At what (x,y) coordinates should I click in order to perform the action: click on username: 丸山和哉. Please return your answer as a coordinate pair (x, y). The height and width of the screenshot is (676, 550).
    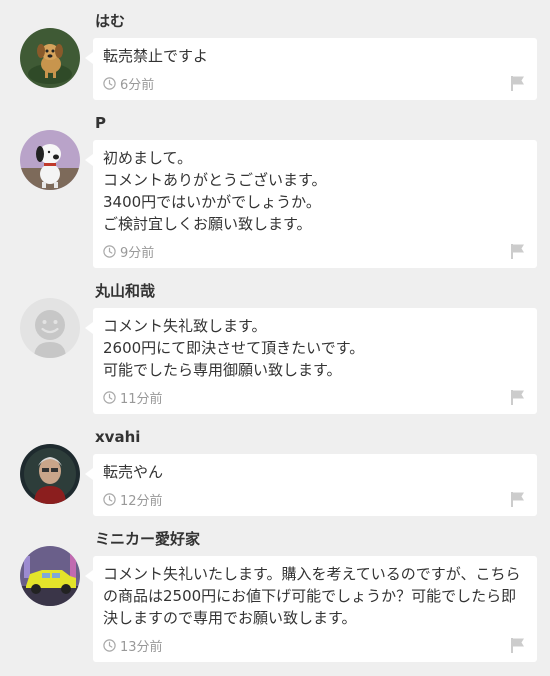
    Looking at the image, I should click on (316, 291).